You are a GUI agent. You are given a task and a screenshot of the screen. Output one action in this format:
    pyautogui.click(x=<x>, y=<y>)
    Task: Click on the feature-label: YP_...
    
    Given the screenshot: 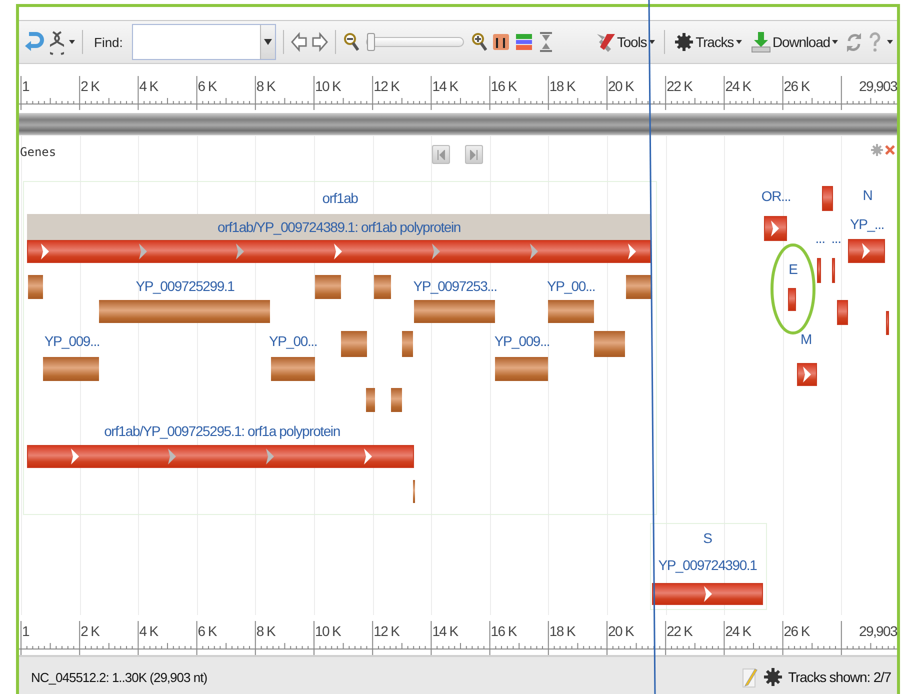 What is the action you would take?
    pyautogui.click(x=867, y=224)
    